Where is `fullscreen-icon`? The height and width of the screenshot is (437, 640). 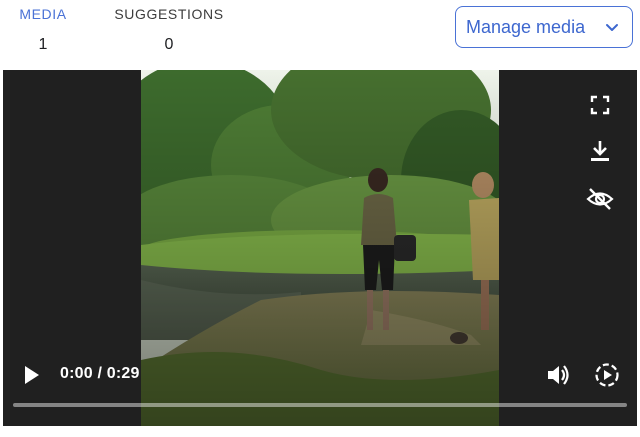 fullscreen-icon is located at coordinates (600, 105).